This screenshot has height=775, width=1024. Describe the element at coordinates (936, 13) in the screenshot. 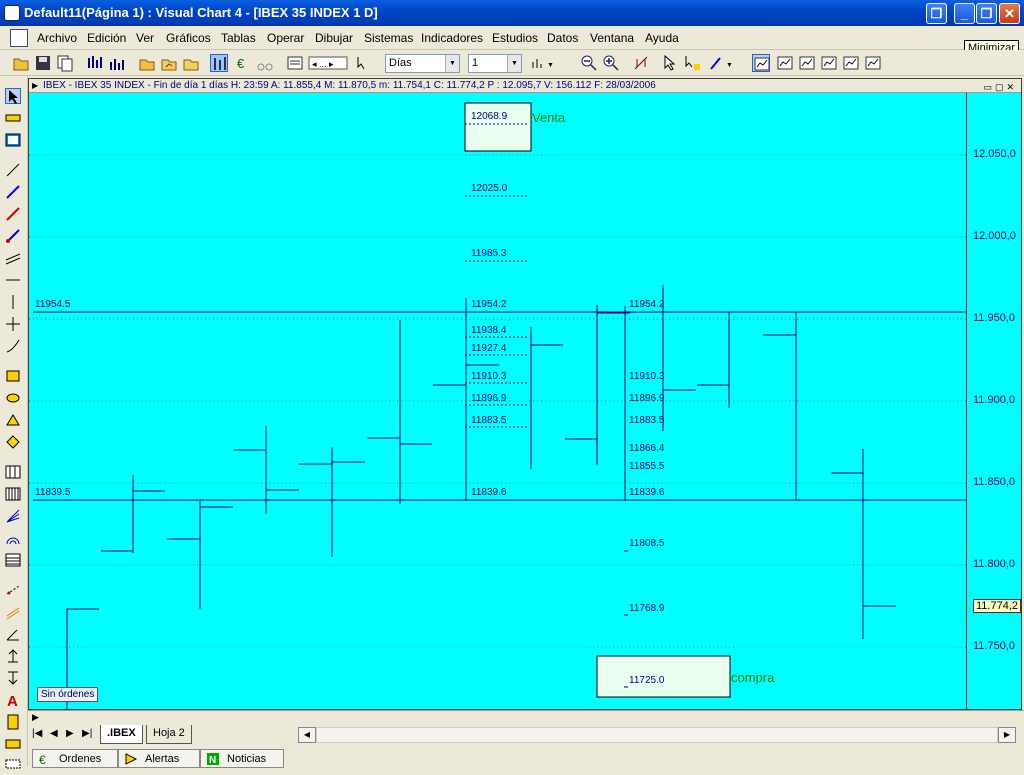

I see `restore-app-icon: ❐` at that location.